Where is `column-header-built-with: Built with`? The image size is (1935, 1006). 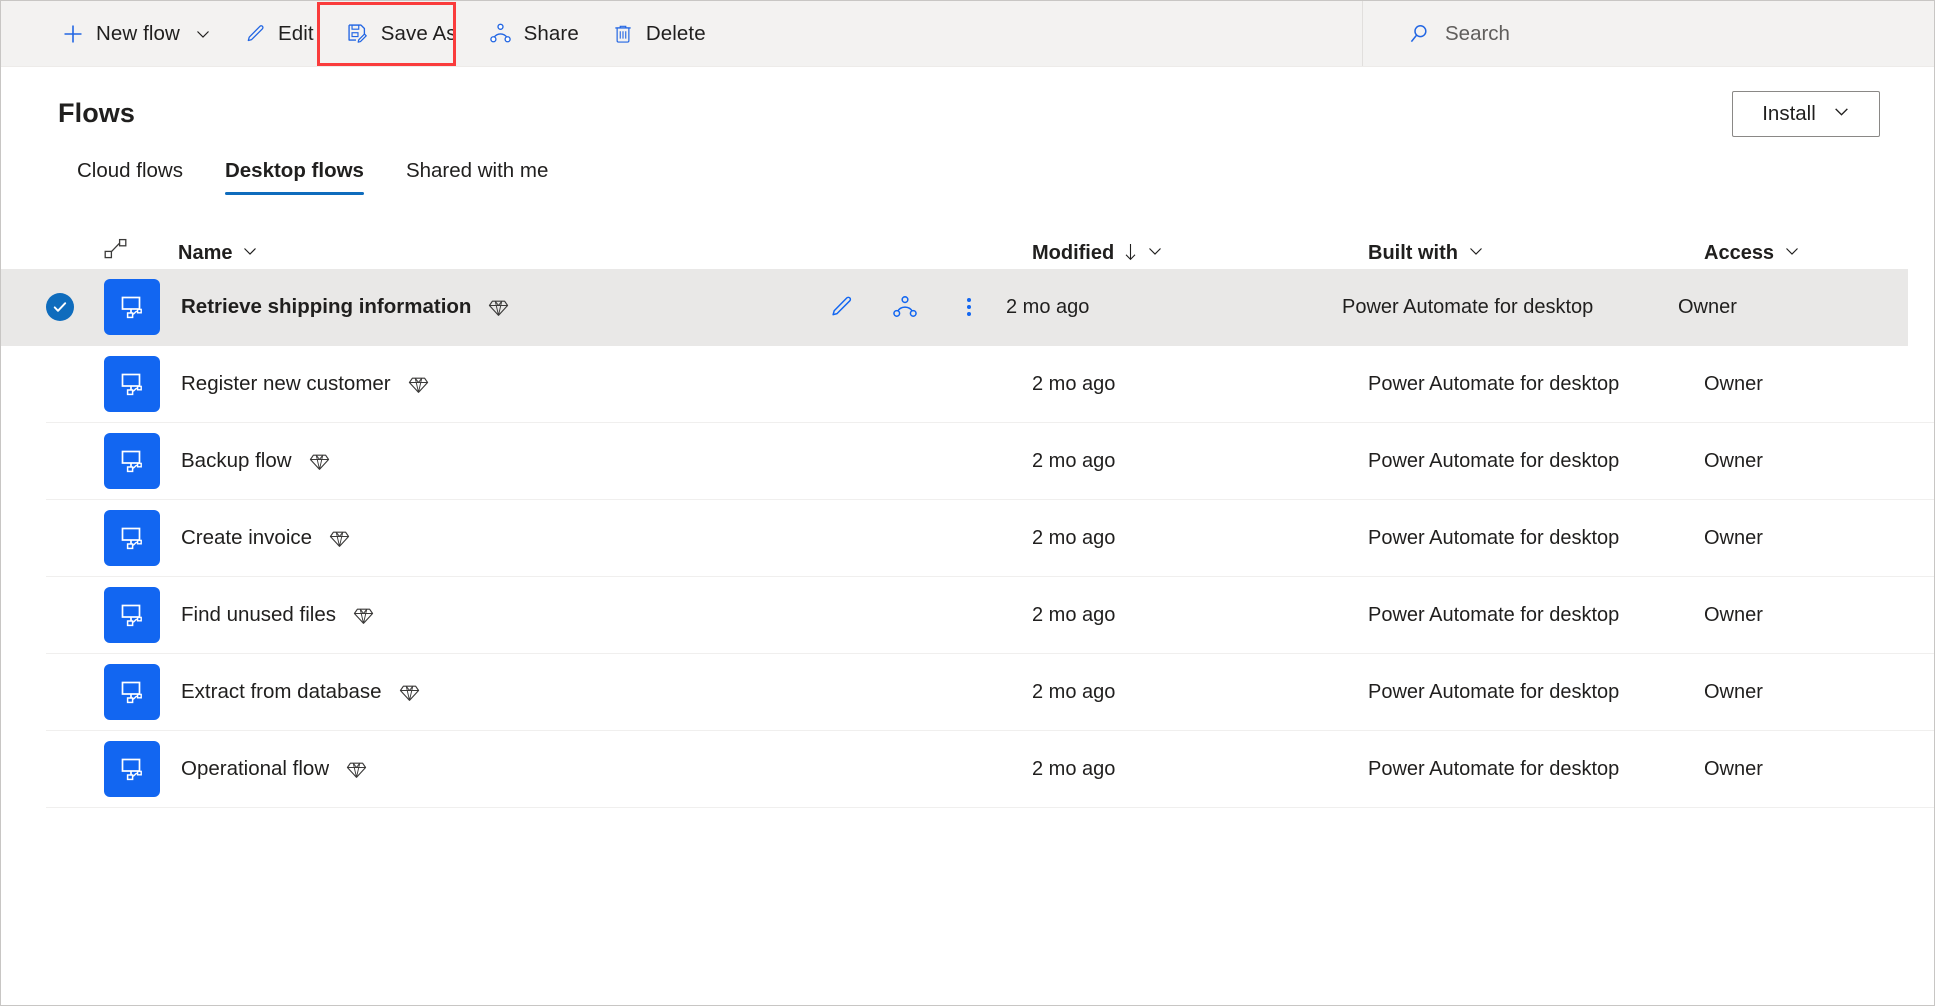
column-header-built-with: Built with is located at coordinates (1536, 253).